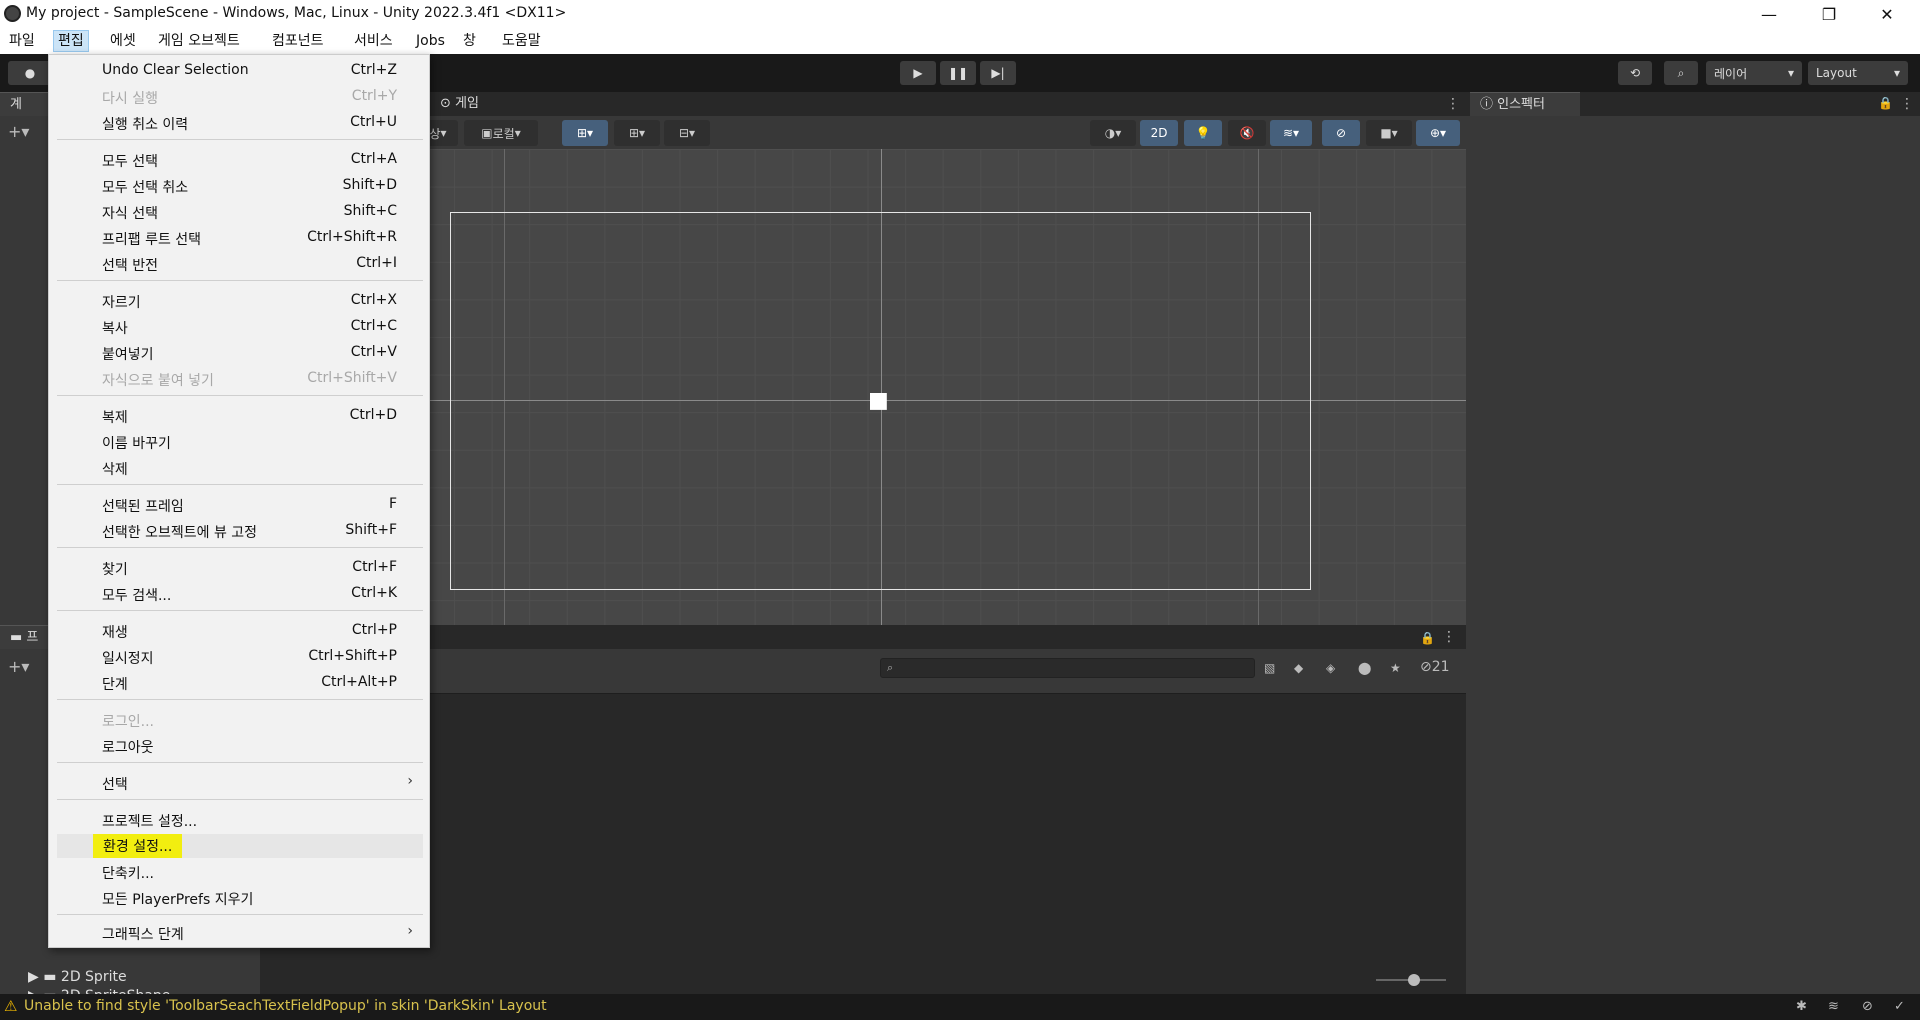 The width and height of the screenshot is (1920, 1020). Describe the element at coordinates (469, 41) in the screenshot. I see `menu-window: 창` at that location.